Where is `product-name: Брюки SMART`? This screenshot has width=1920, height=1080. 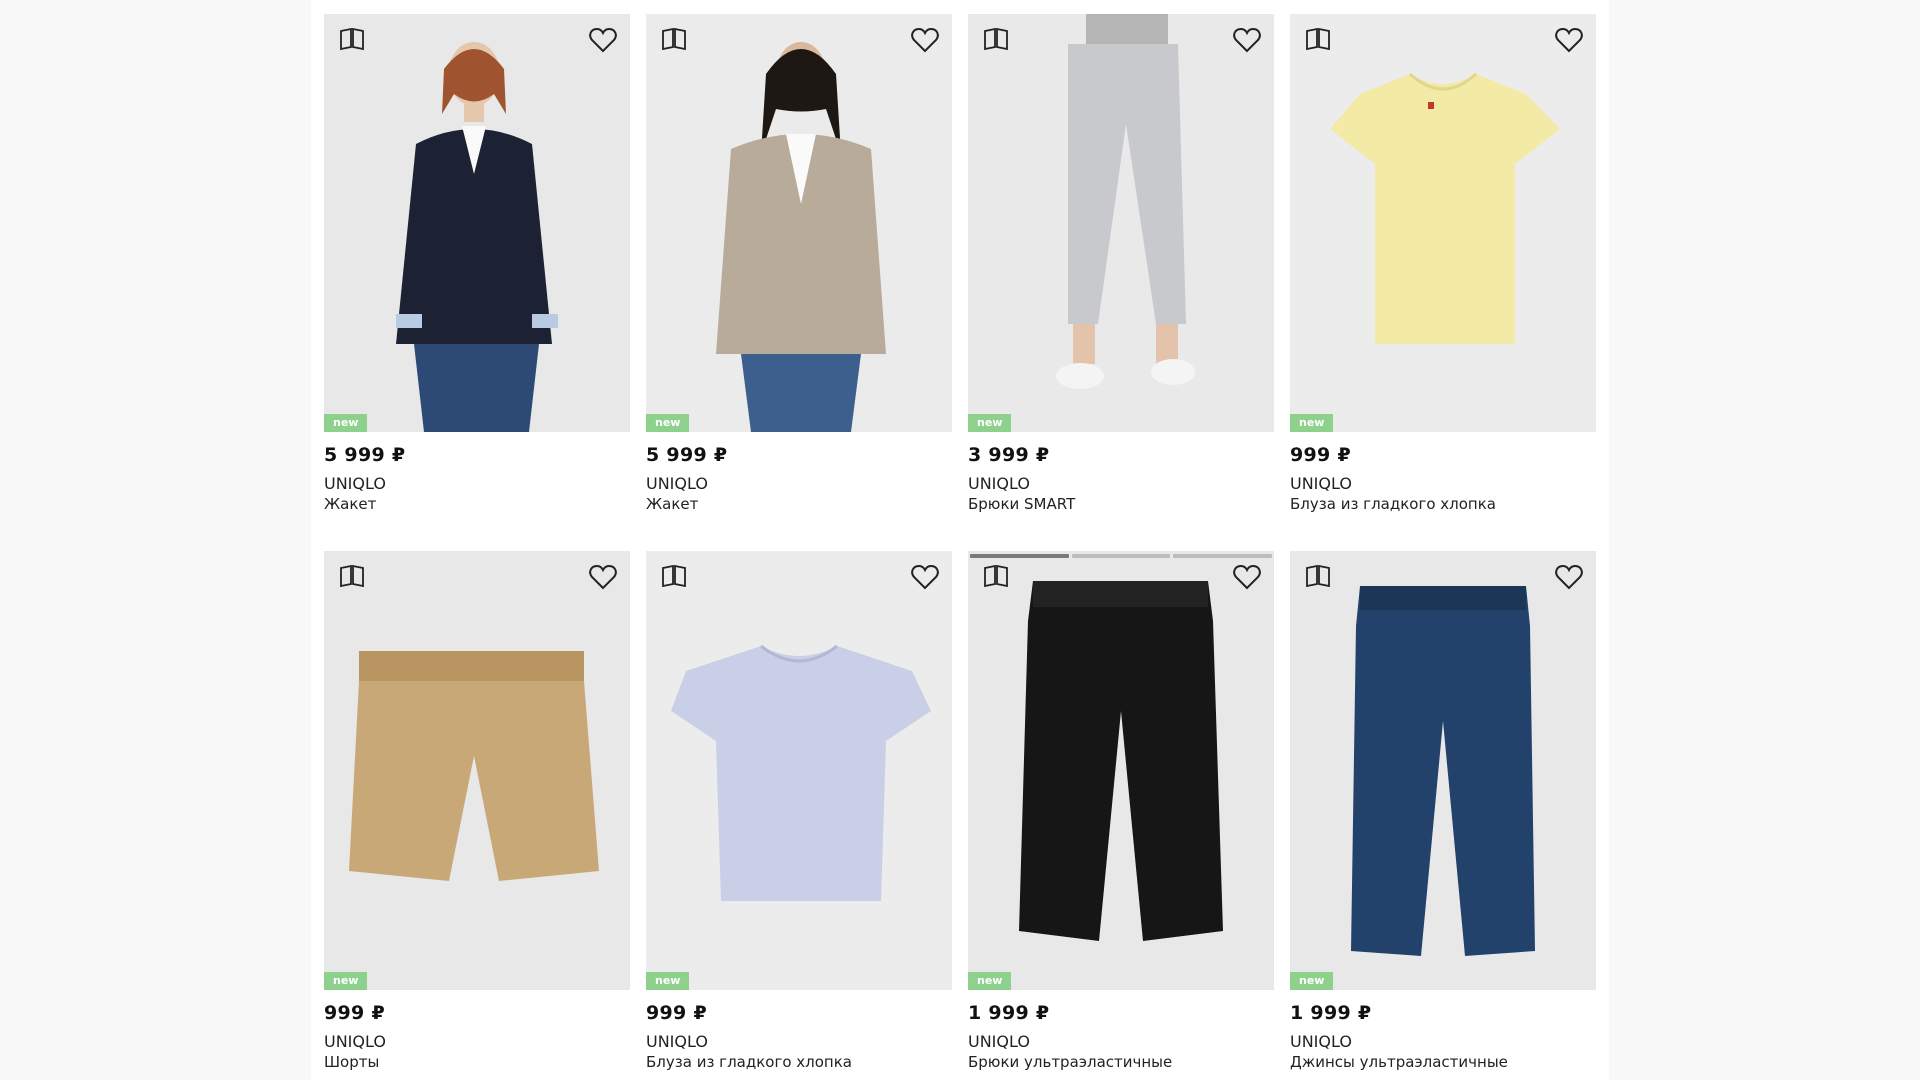
product-name: Брюки SMART is located at coordinates (1121, 504).